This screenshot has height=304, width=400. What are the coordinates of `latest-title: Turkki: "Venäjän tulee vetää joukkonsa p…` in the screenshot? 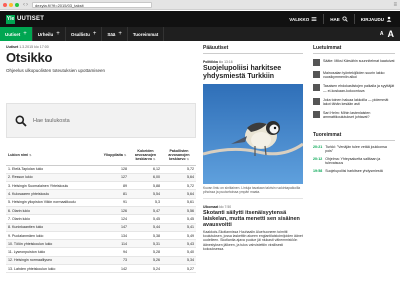 It's located at (356, 148).